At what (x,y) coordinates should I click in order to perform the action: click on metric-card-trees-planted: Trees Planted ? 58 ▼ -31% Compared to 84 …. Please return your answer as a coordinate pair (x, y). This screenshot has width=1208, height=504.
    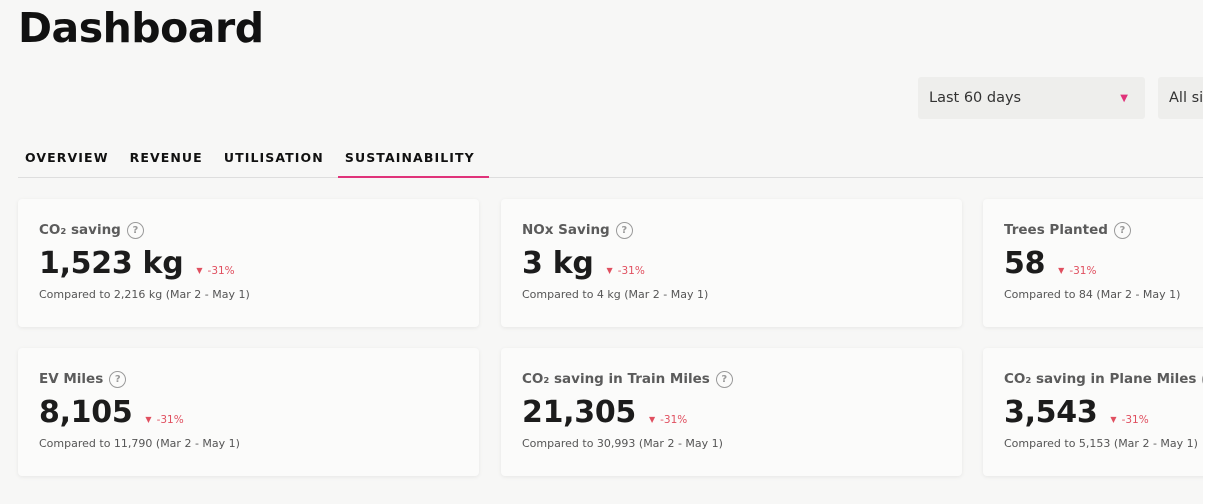
    Looking at the image, I should click on (1093, 263).